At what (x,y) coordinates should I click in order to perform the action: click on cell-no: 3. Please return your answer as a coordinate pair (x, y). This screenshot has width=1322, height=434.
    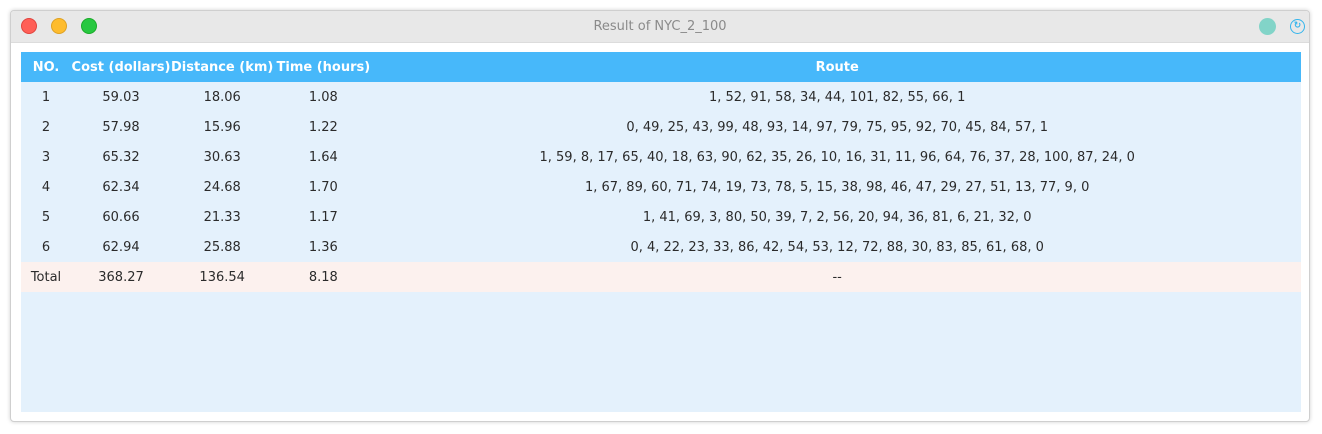
    Looking at the image, I should click on (46, 157).